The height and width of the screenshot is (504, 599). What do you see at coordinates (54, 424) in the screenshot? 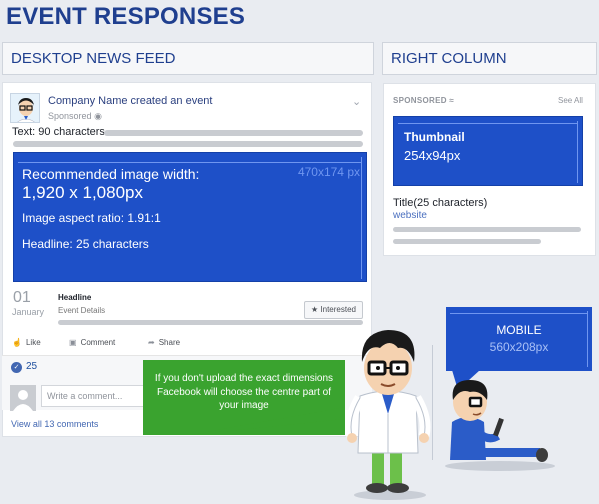
I see `view-all-comments-link: View all 13 comments` at bounding box center [54, 424].